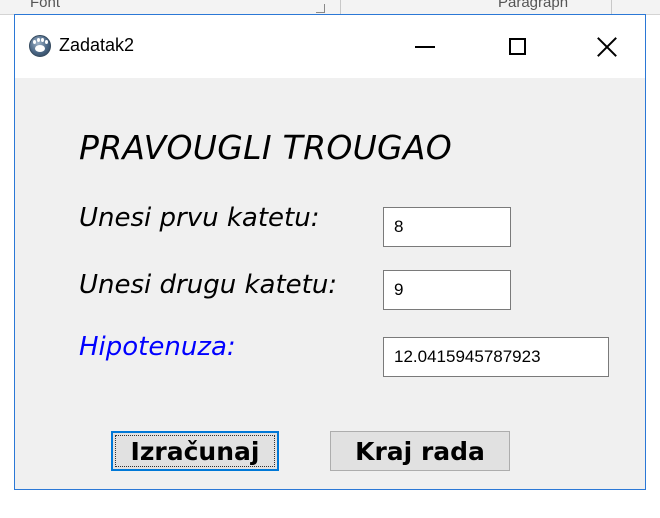 This screenshot has width=660, height=518. I want to click on quit-button-label: Kraj rada, so click(420, 451).